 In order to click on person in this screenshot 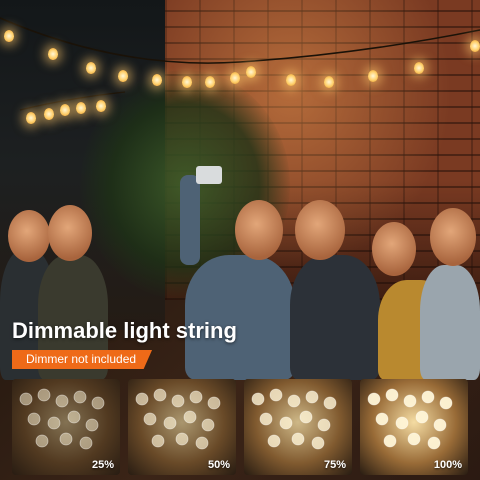, I will do `click(335, 317)`.